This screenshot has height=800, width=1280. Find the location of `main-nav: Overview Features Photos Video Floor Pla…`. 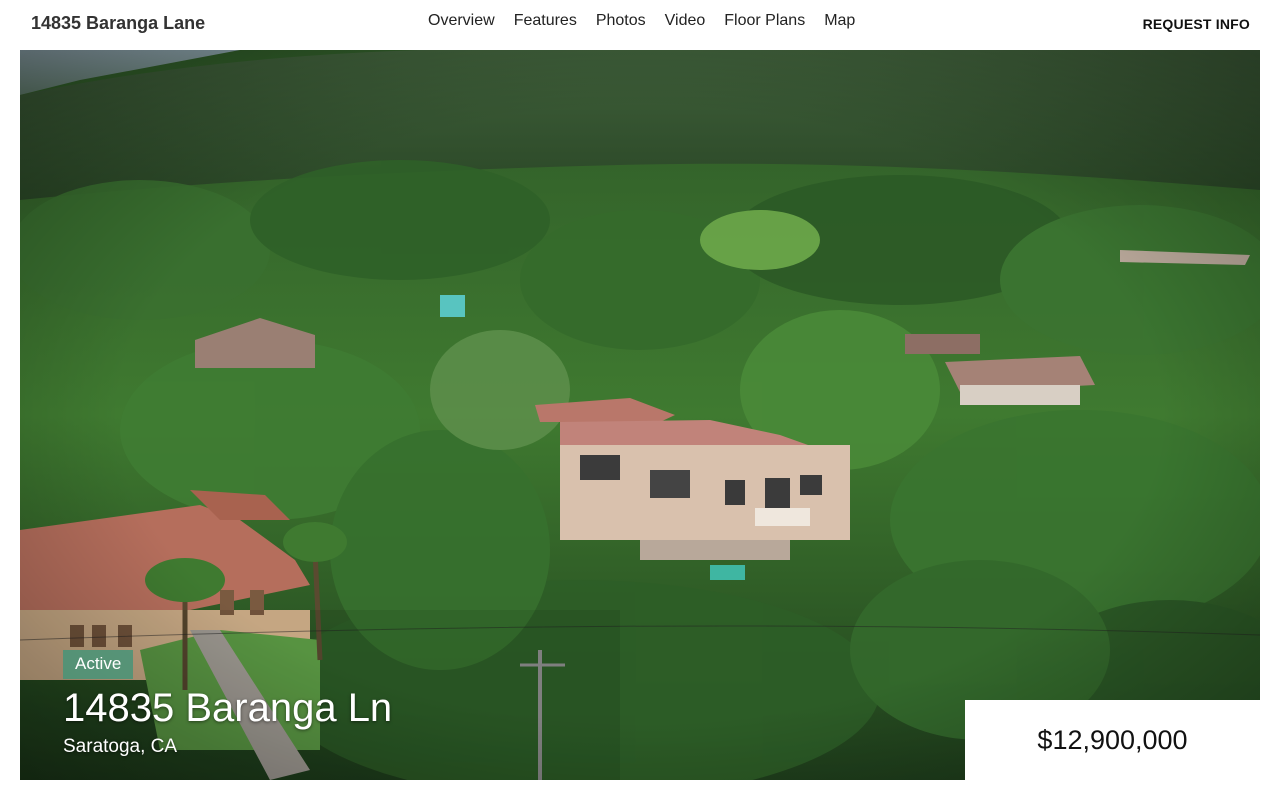

main-nav: Overview Features Photos Video Floor Pla… is located at coordinates (651, 21).